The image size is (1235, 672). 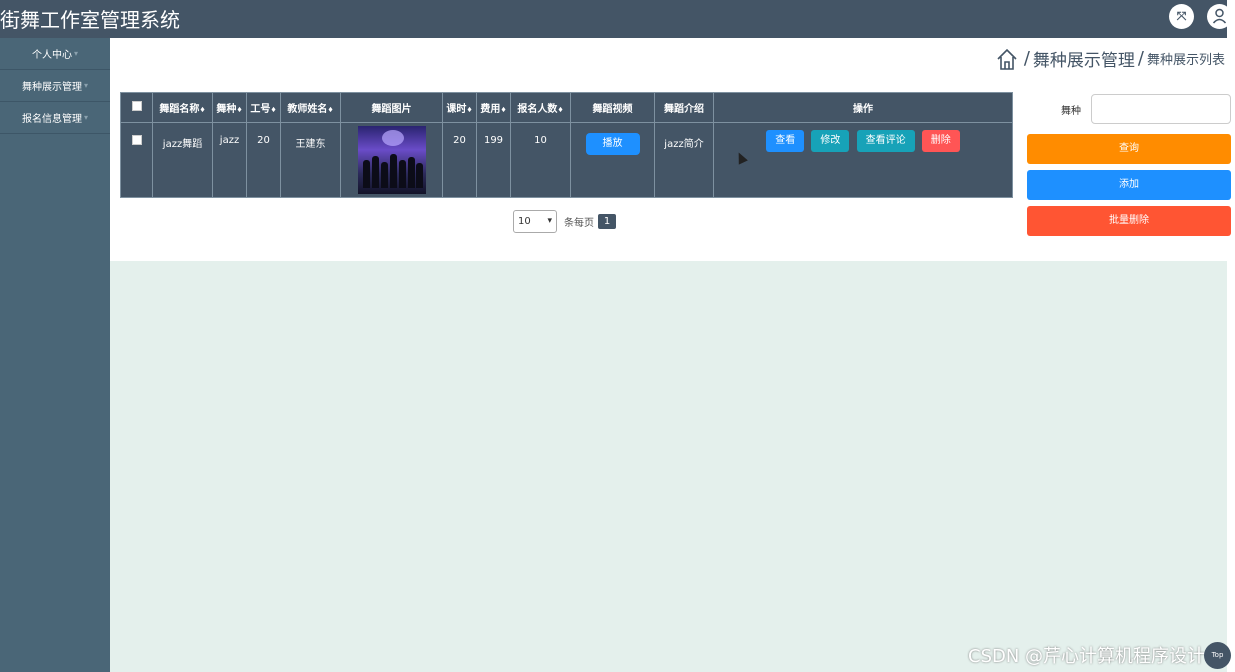 What do you see at coordinates (229, 107) in the screenshot?
I see `column-dance-type: 舞种♦` at bounding box center [229, 107].